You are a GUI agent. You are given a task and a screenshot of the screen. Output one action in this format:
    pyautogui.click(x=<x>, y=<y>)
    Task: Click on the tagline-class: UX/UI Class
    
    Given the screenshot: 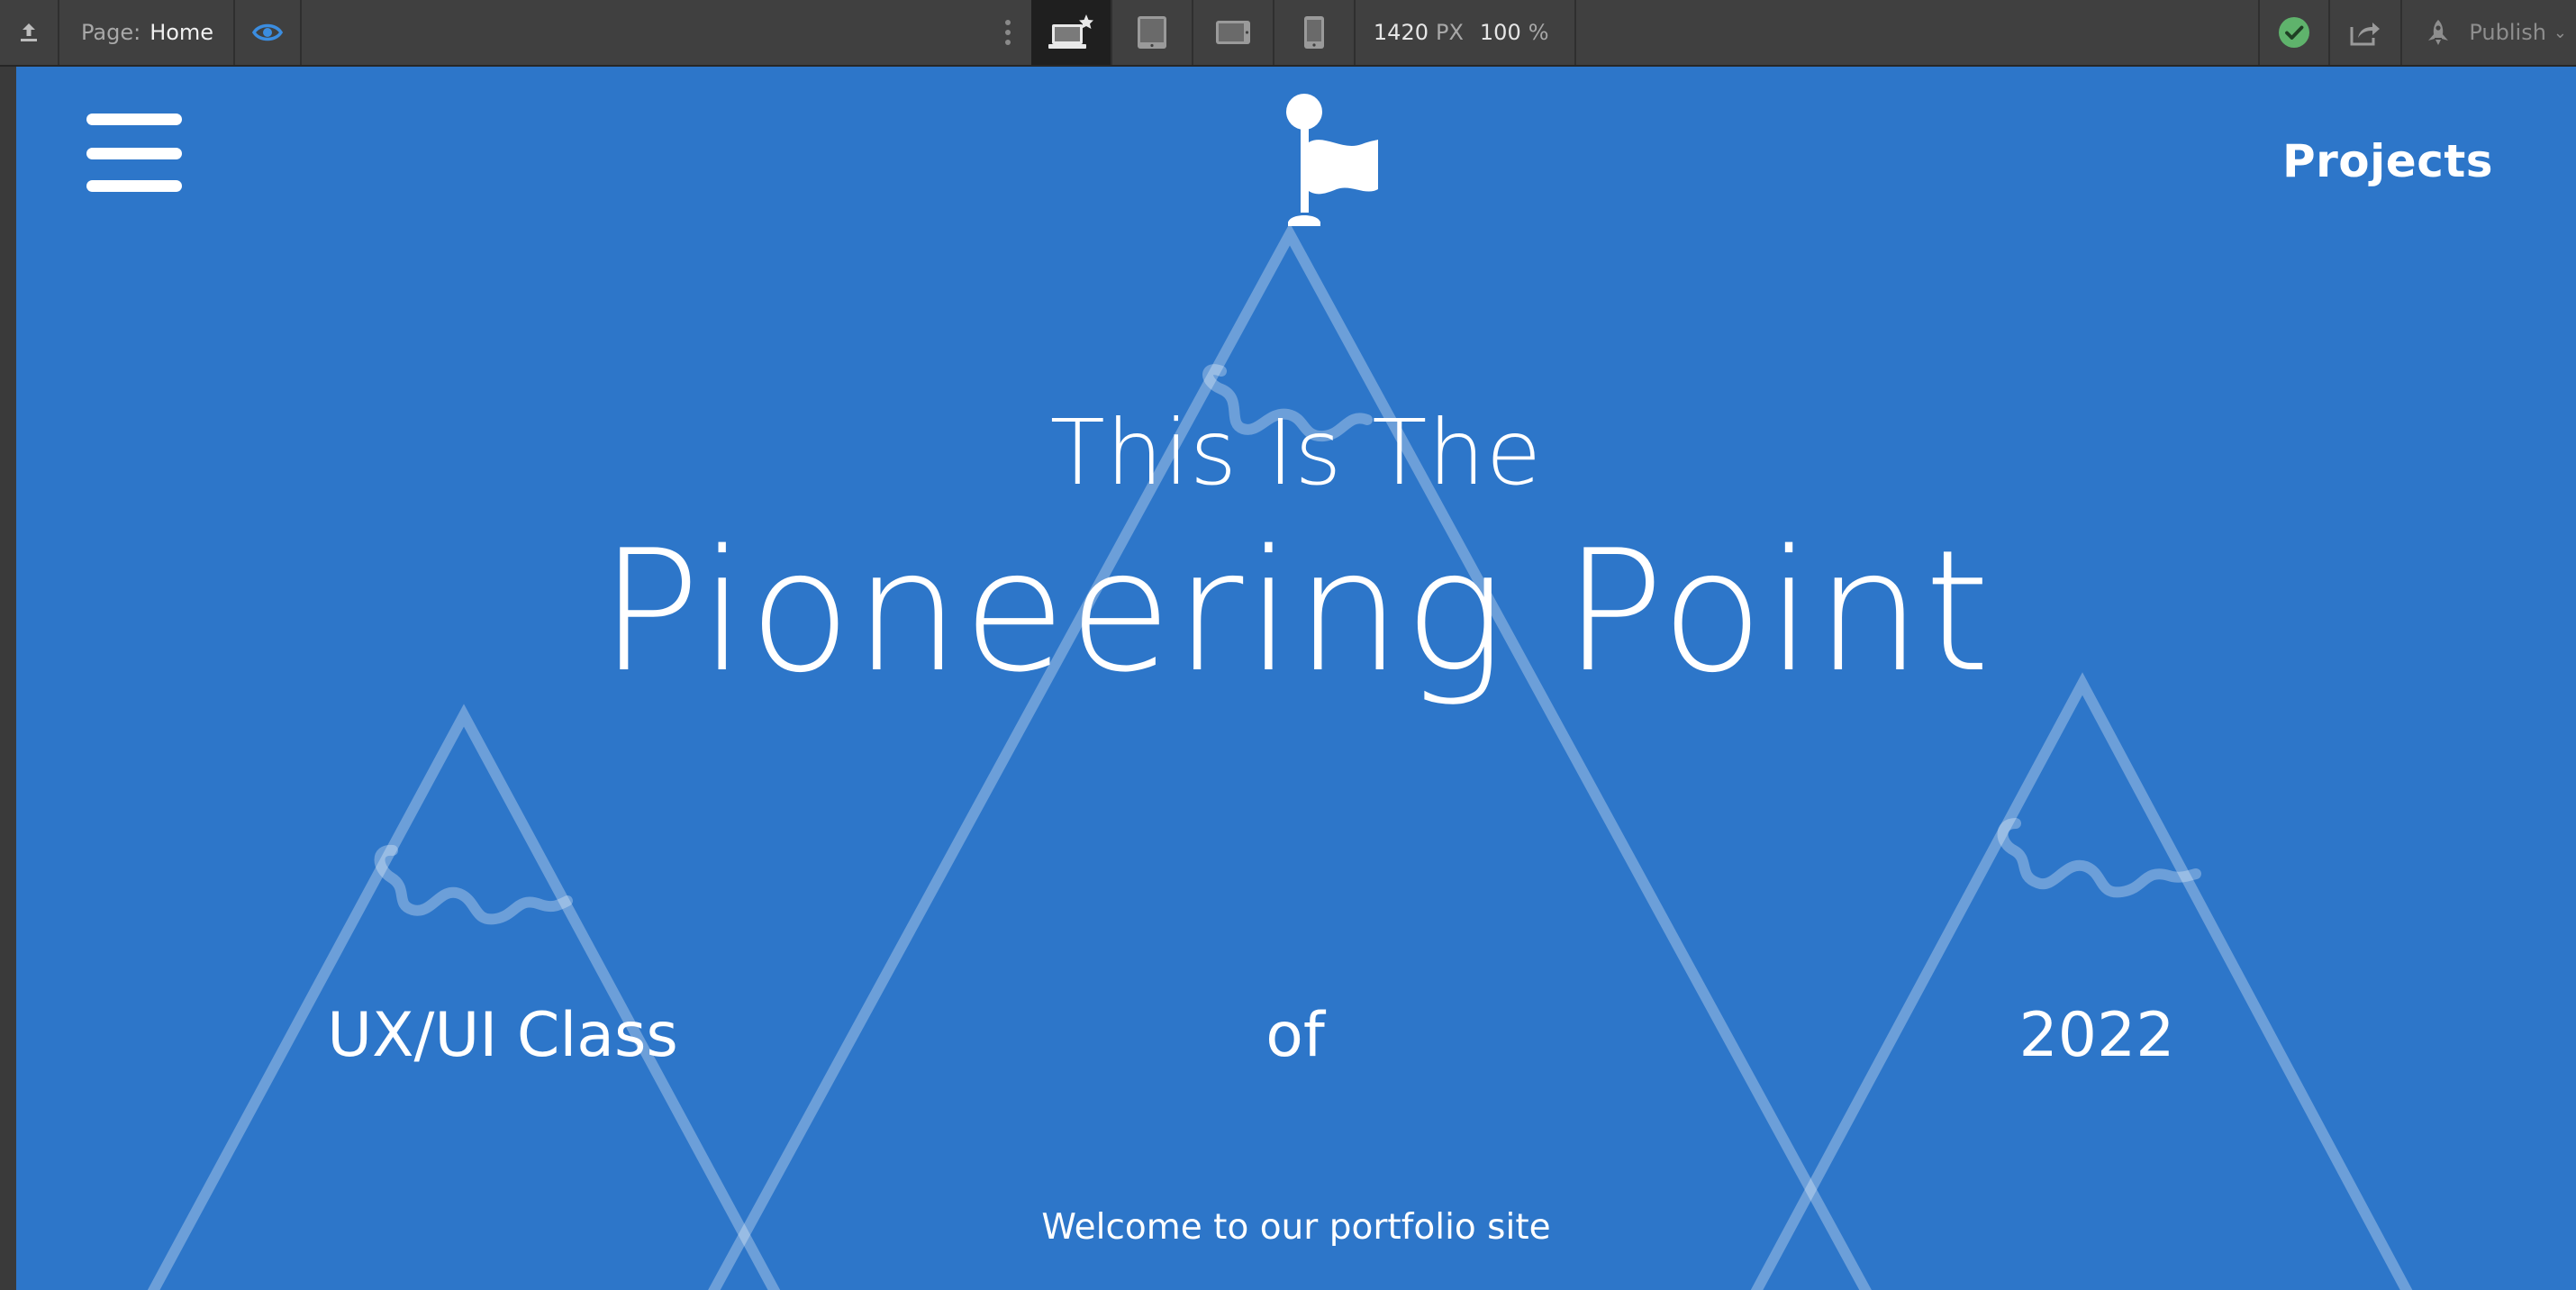 What is the action you would take?
    pyautogui.click(x=503, y=1035)
    